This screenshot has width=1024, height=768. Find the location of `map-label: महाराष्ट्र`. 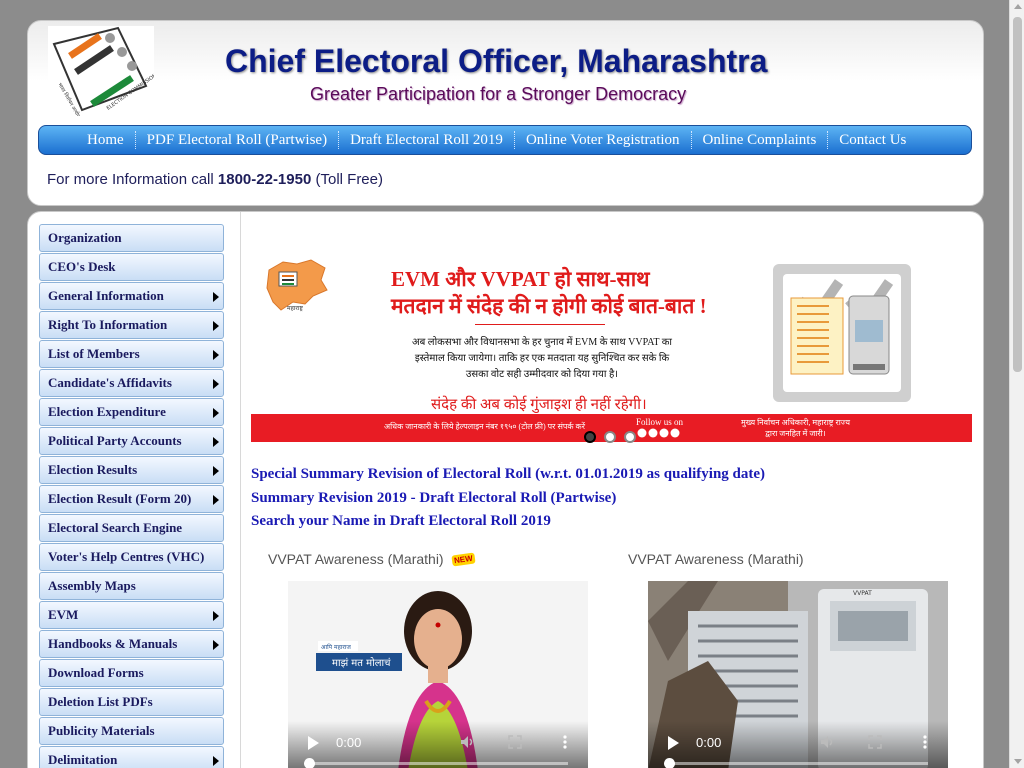

map-label: महाराष्ट्र is located at coordinates (295, 308).